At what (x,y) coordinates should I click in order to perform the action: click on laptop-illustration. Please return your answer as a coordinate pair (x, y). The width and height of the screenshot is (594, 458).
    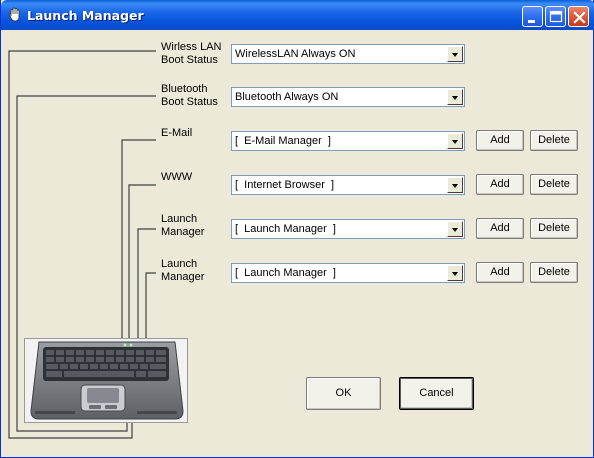
    Looking at the image, I should click on (106, 380).